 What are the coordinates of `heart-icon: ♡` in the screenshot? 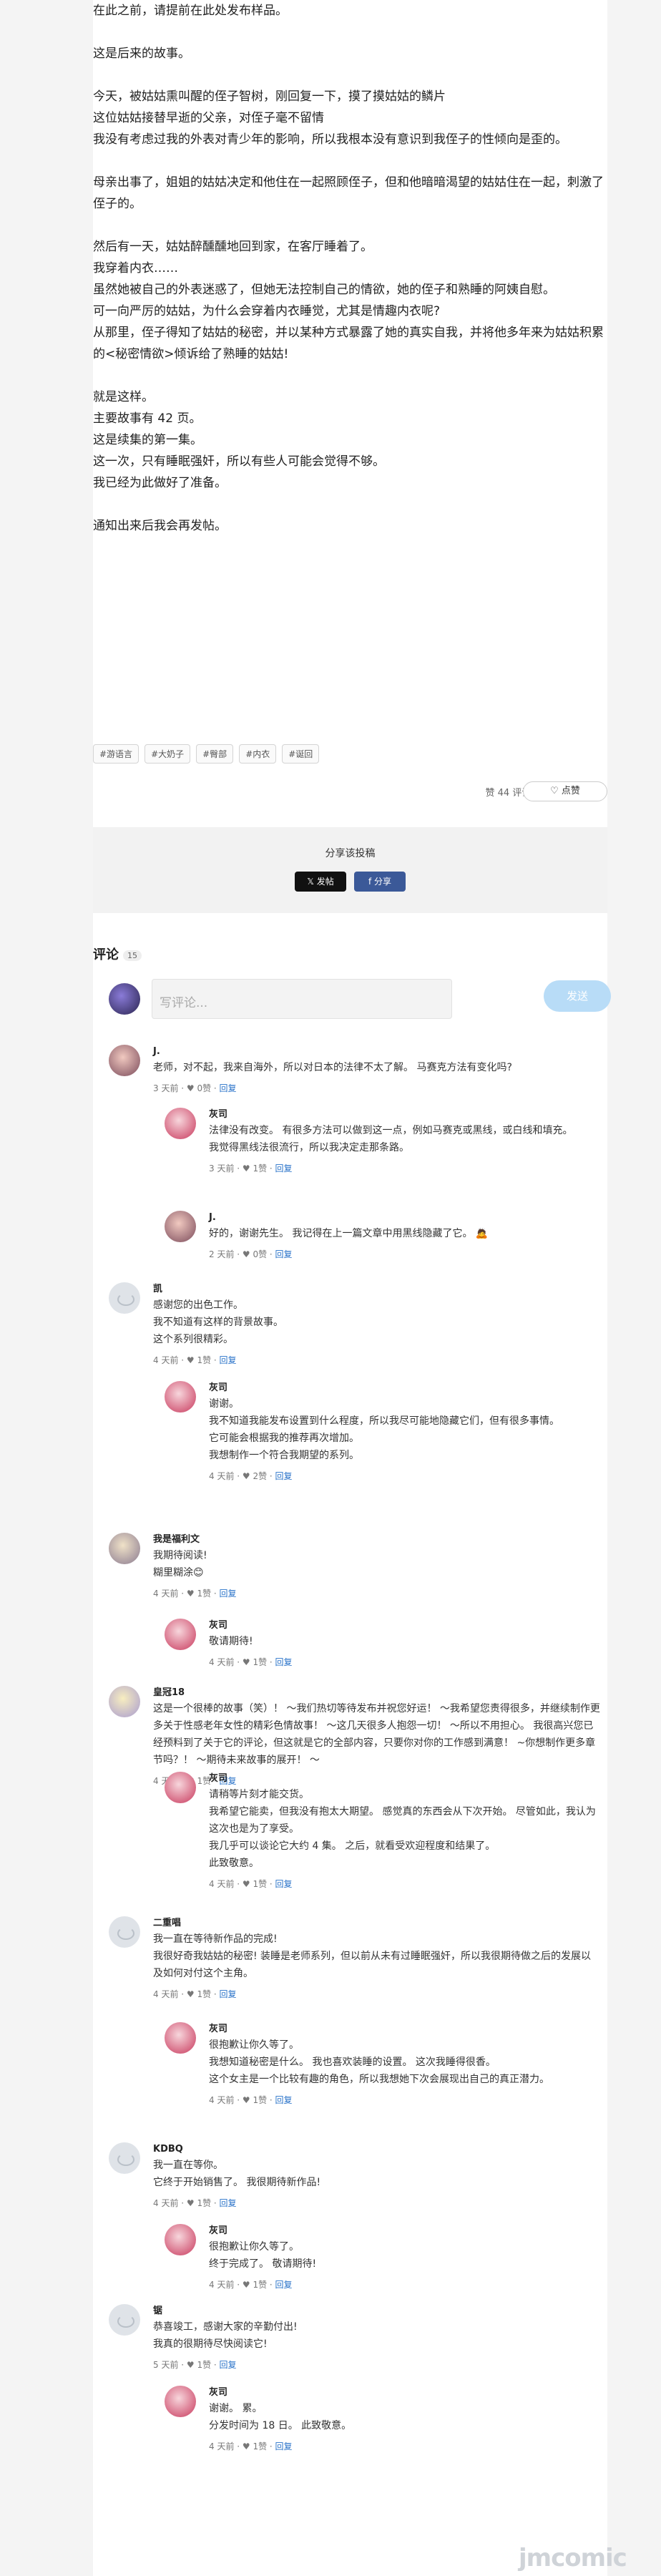 It's located at (556, 791).